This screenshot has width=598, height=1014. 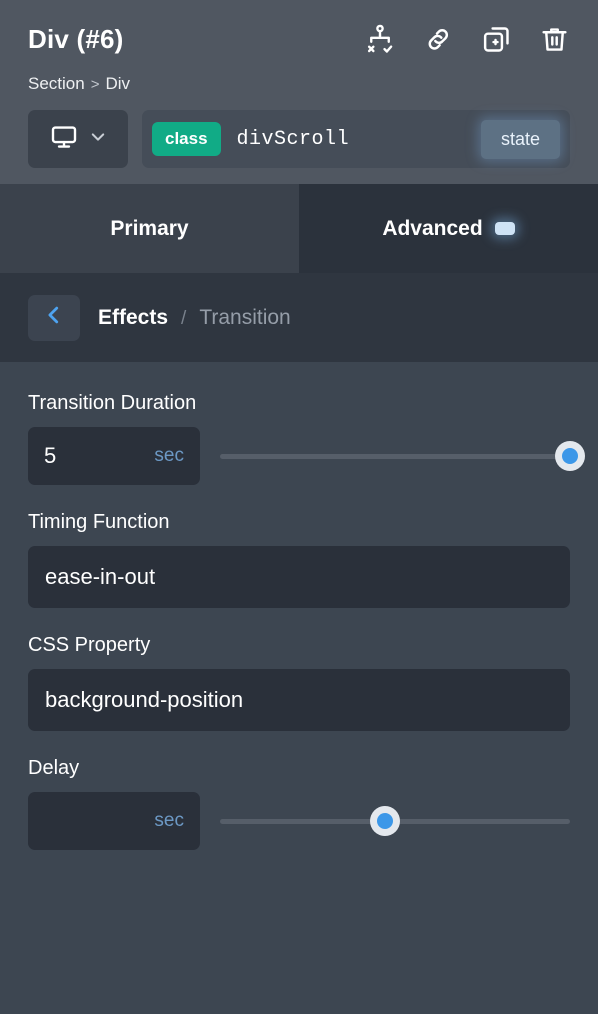 What do you see at coordinates (245, 317) in the screenshot?
I see `crumb-transition: Transition` at bounding box center [245, 317].